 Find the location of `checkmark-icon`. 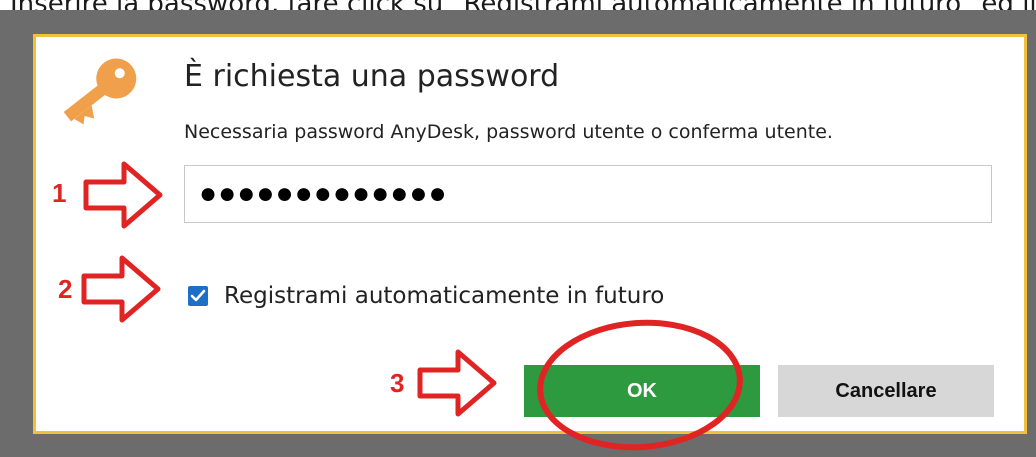

checkmark-icon is located at coordinates (198, 295).